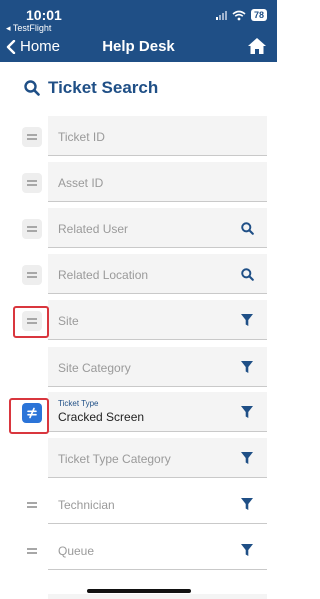 The height and width of the screenshot is (599, 320). I want to click on field-label: Ticket Type Category, so click(114, 459).